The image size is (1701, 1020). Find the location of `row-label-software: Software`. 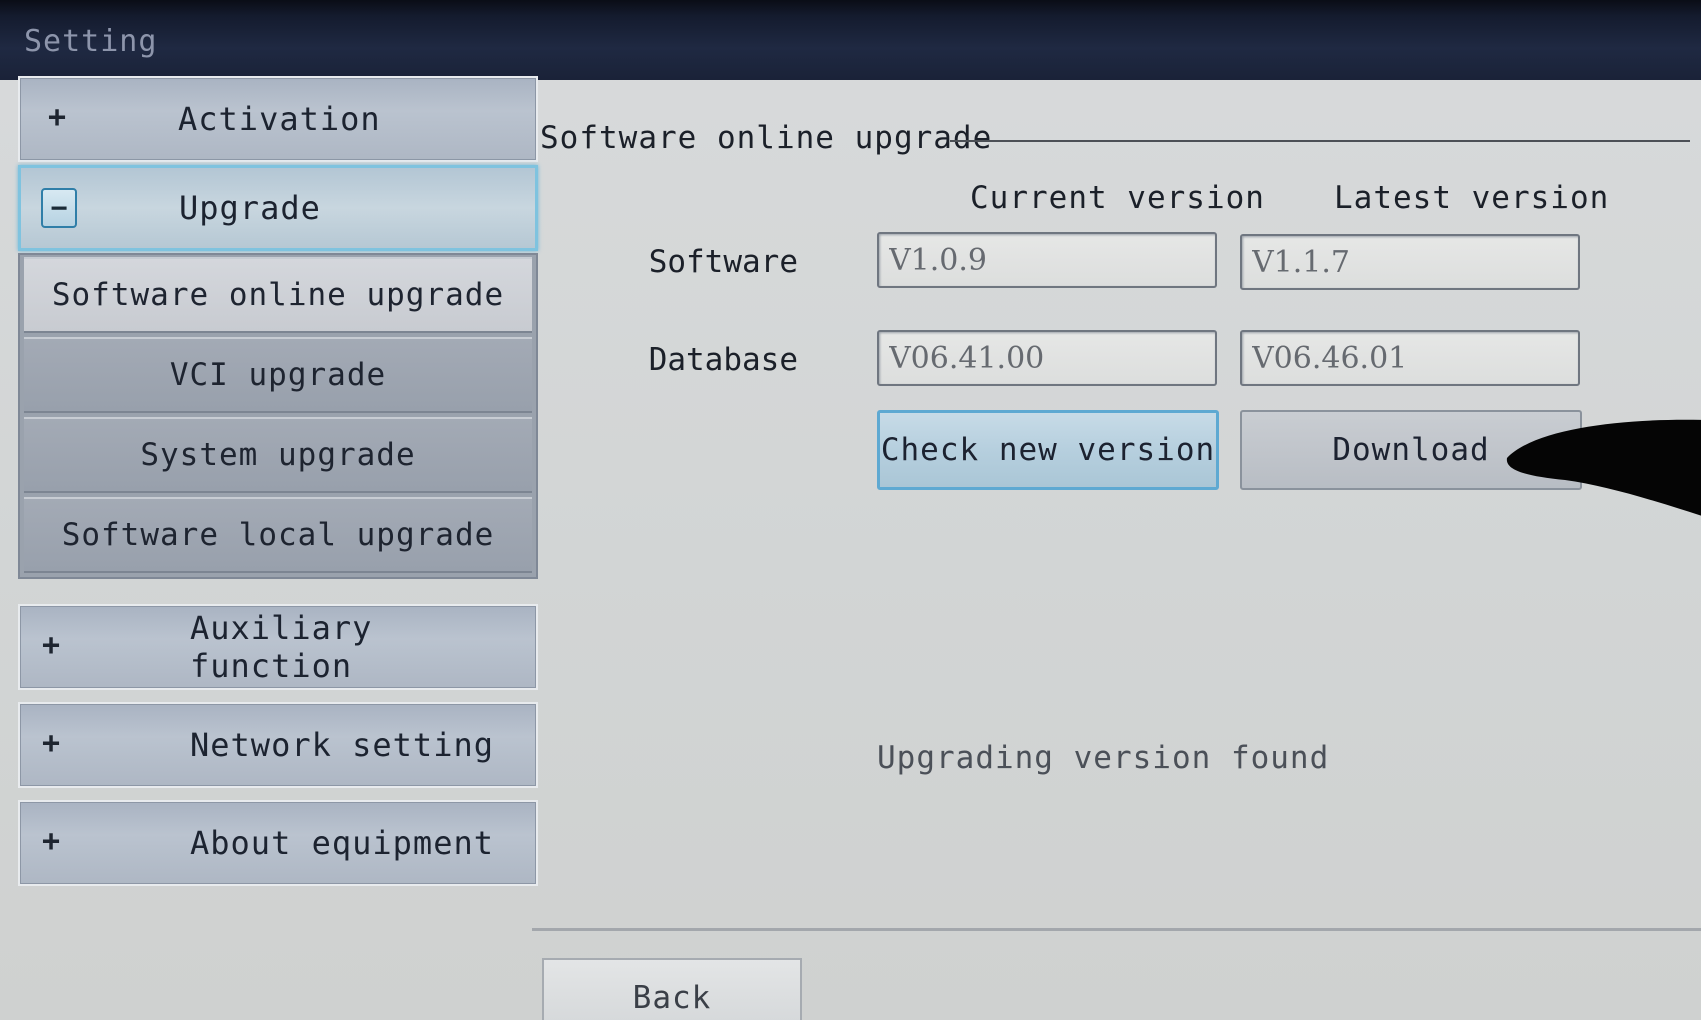

row-label-software: Software is located at coordinates (723, 262).